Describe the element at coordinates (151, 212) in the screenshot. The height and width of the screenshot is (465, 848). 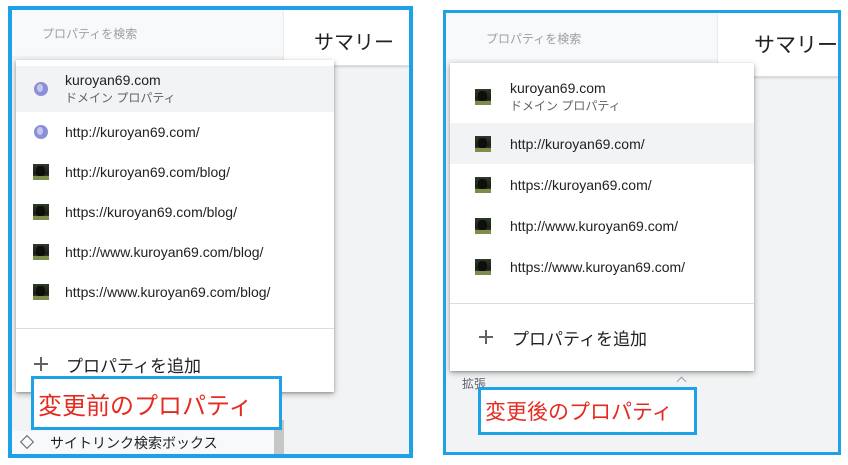
I see `property-label: https://kuroyan69.com/blog/` at that location.